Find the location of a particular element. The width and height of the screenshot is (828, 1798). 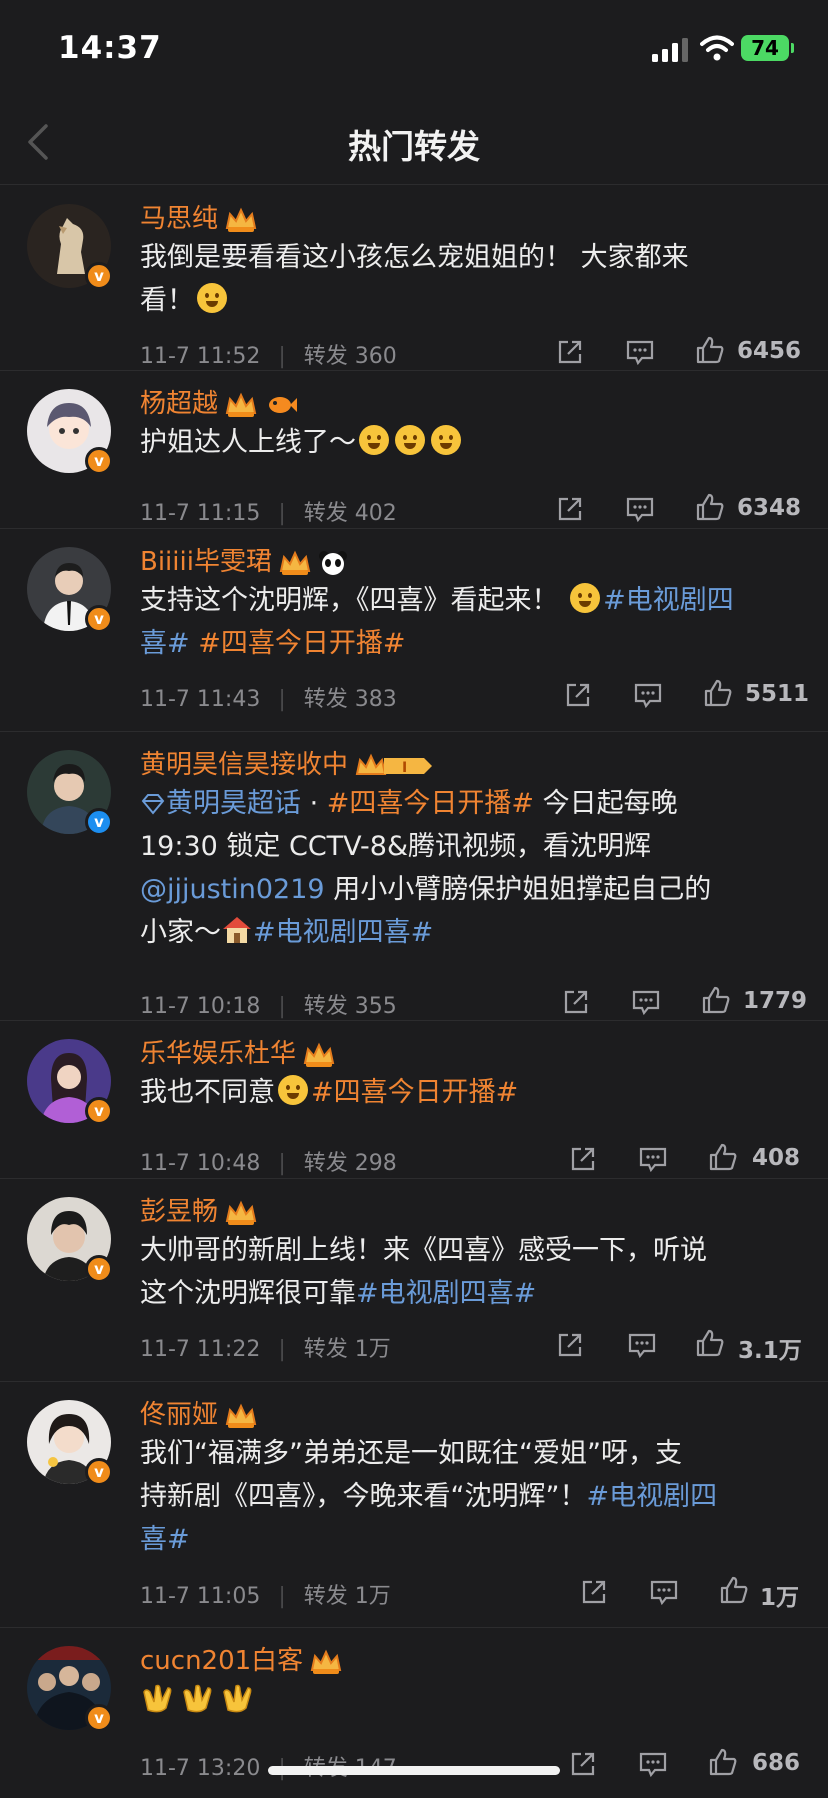

cellular-signal-icon is located at coordinates (670, 50).